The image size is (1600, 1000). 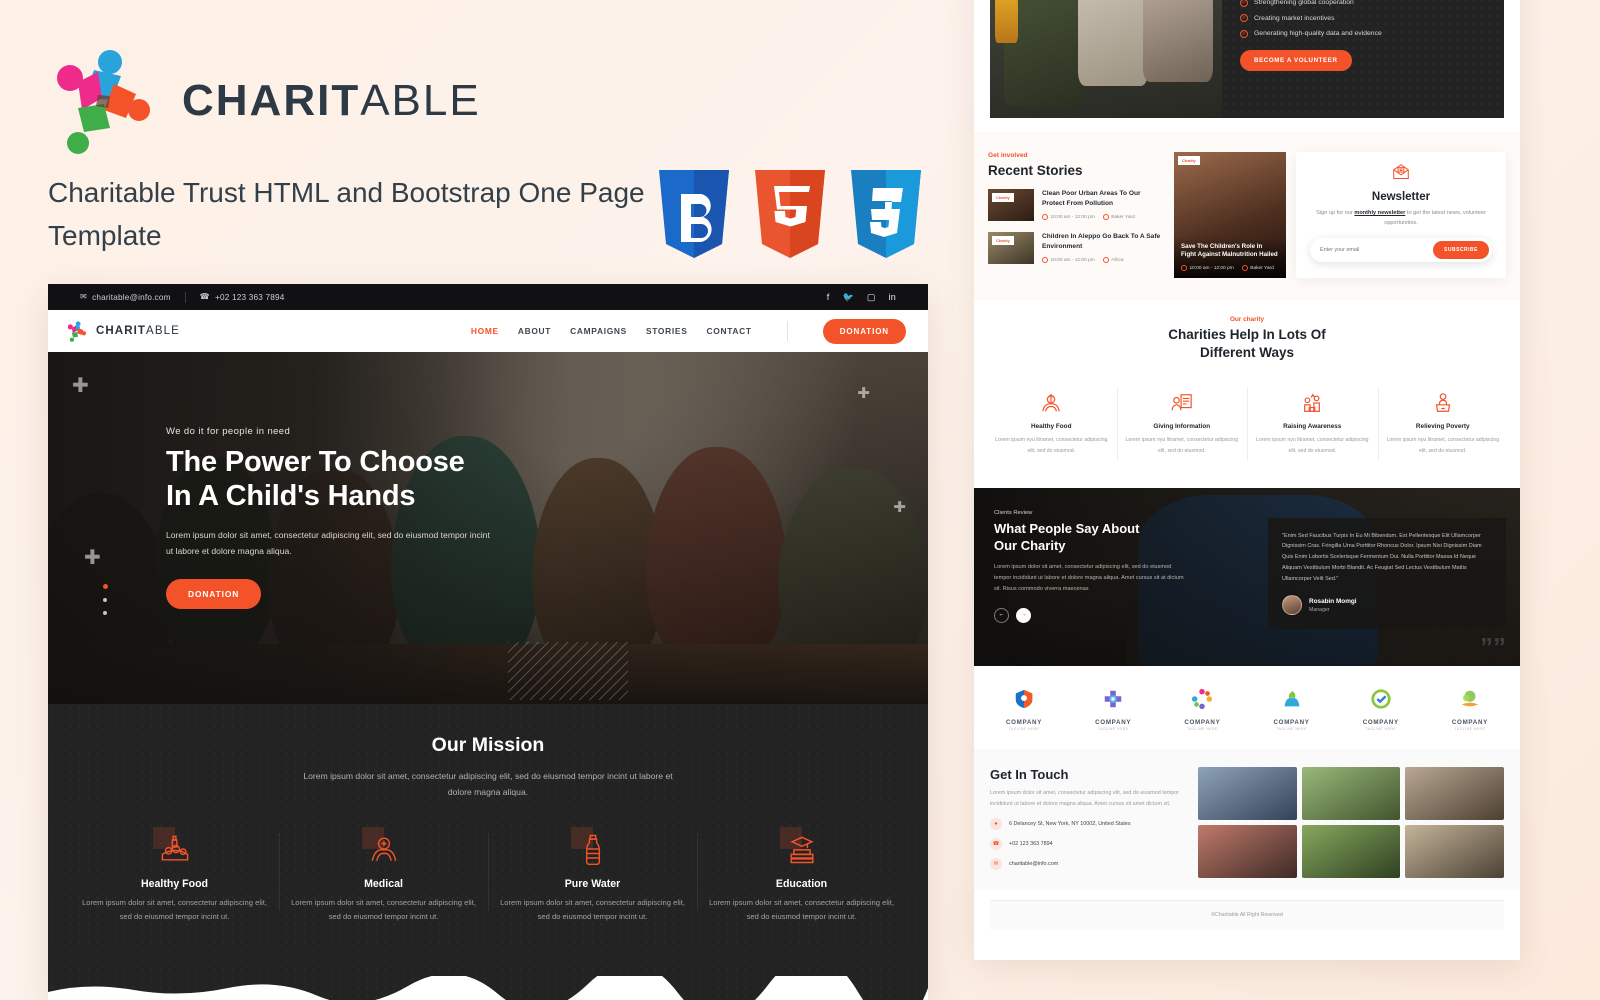 What do you see at coordinates (1244, 33) in the screenshot?
I see `check-circle-icon: ✓` at bounding box center [1244, 33].